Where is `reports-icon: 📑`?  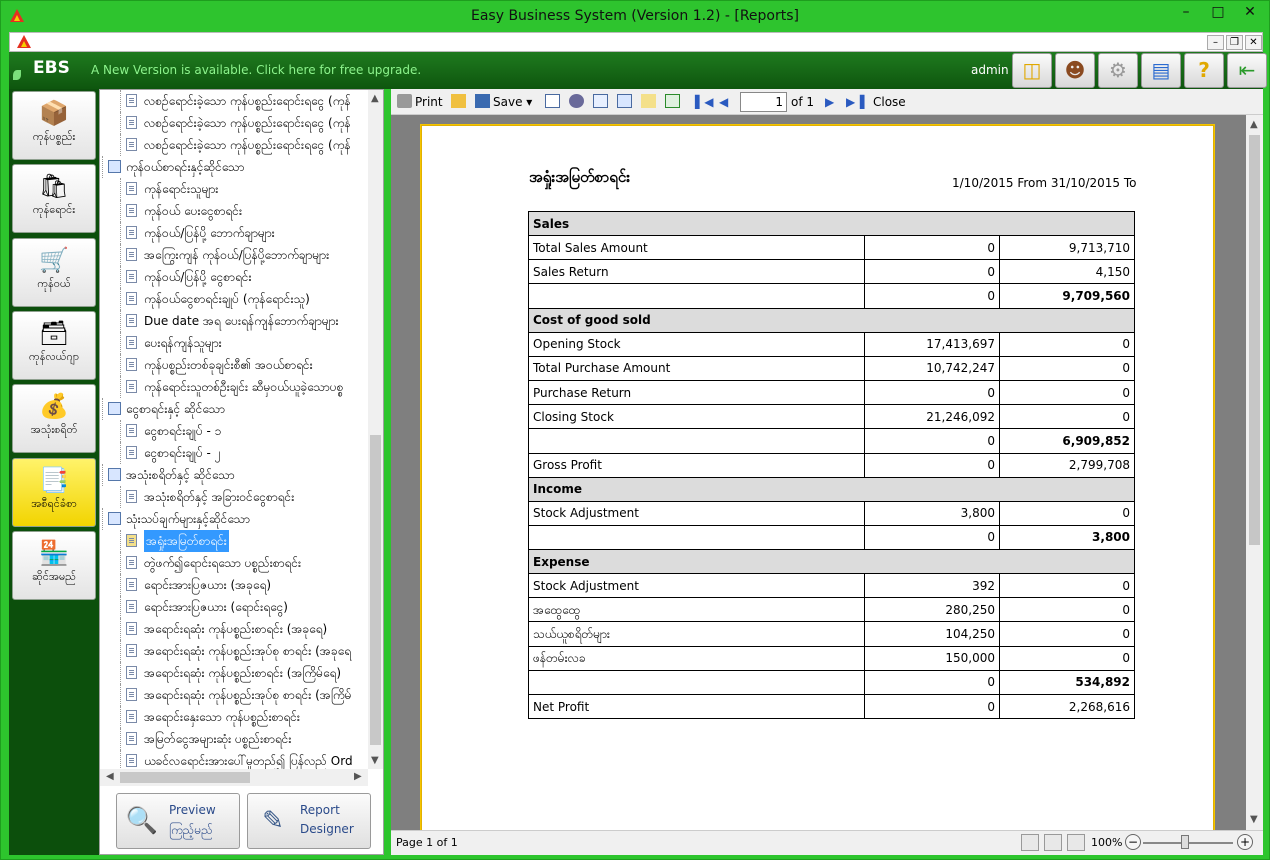 reports-icon: 📑 is located at coordinates (54, 479).